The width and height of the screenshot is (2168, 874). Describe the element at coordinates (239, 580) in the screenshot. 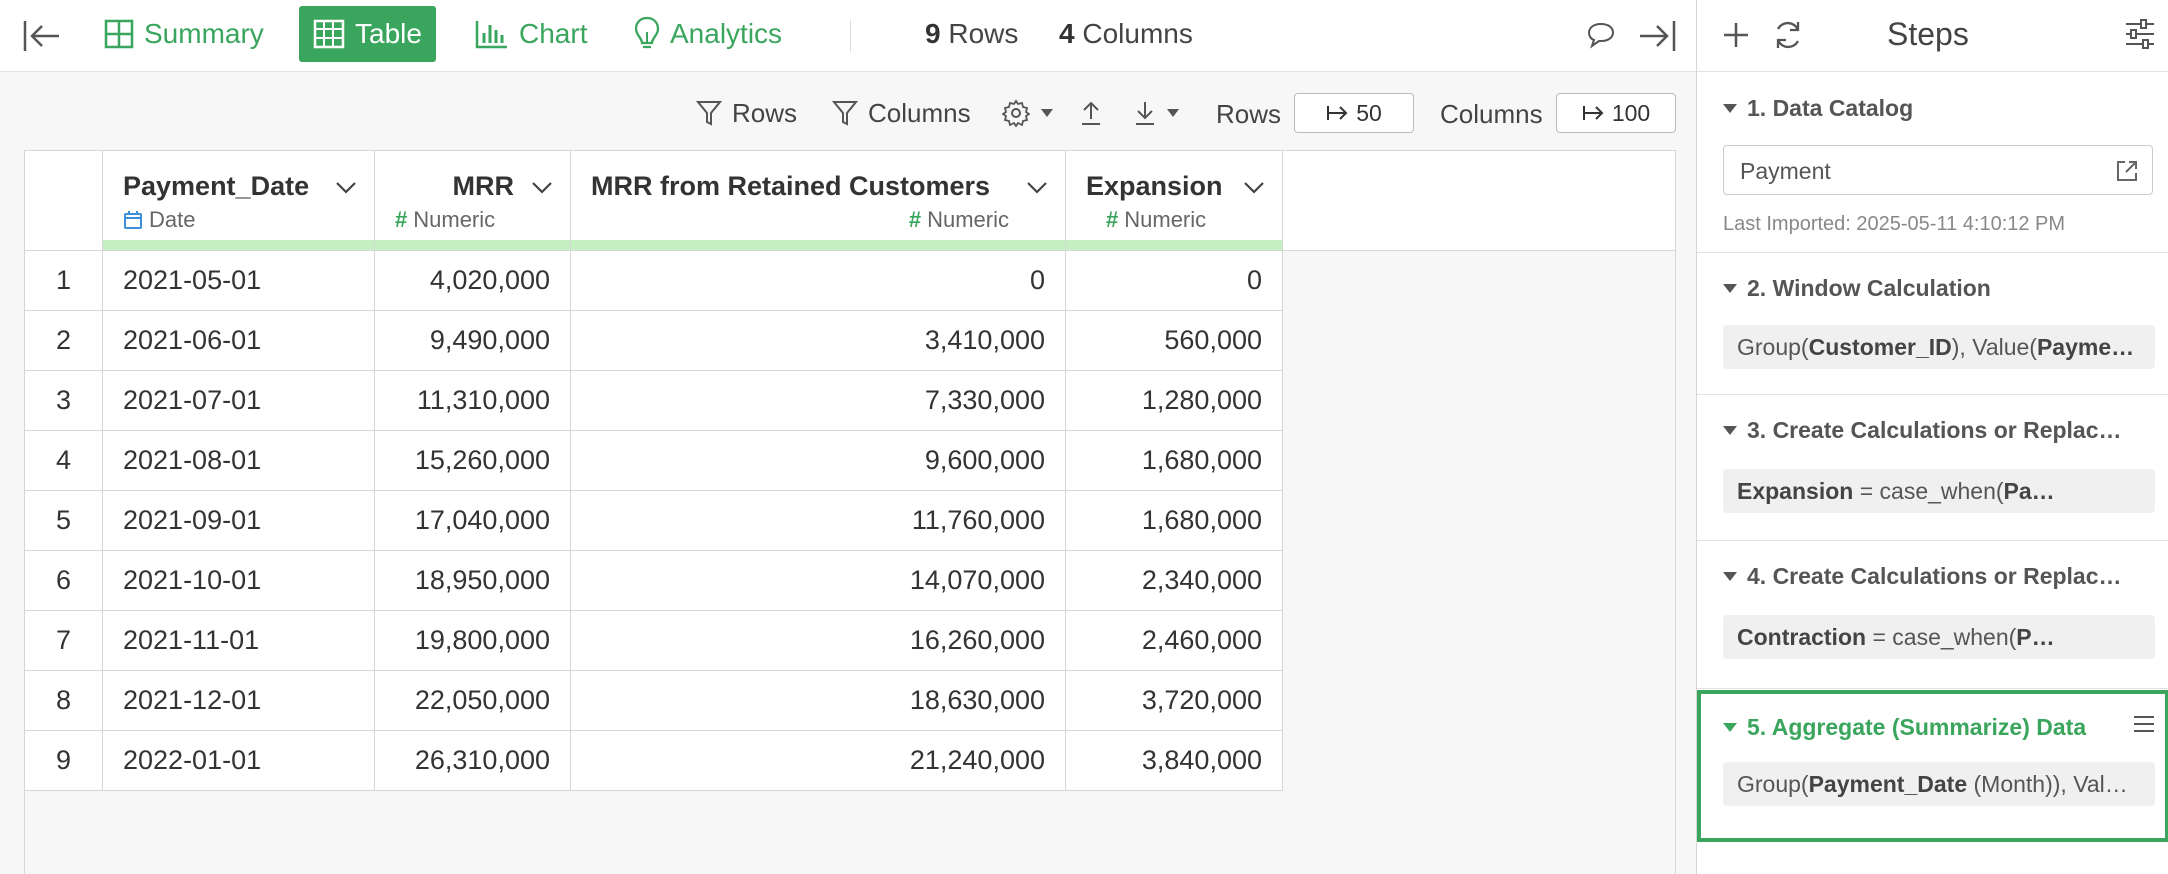

I see `cell-payment-date: 2021-10-01` at that location.